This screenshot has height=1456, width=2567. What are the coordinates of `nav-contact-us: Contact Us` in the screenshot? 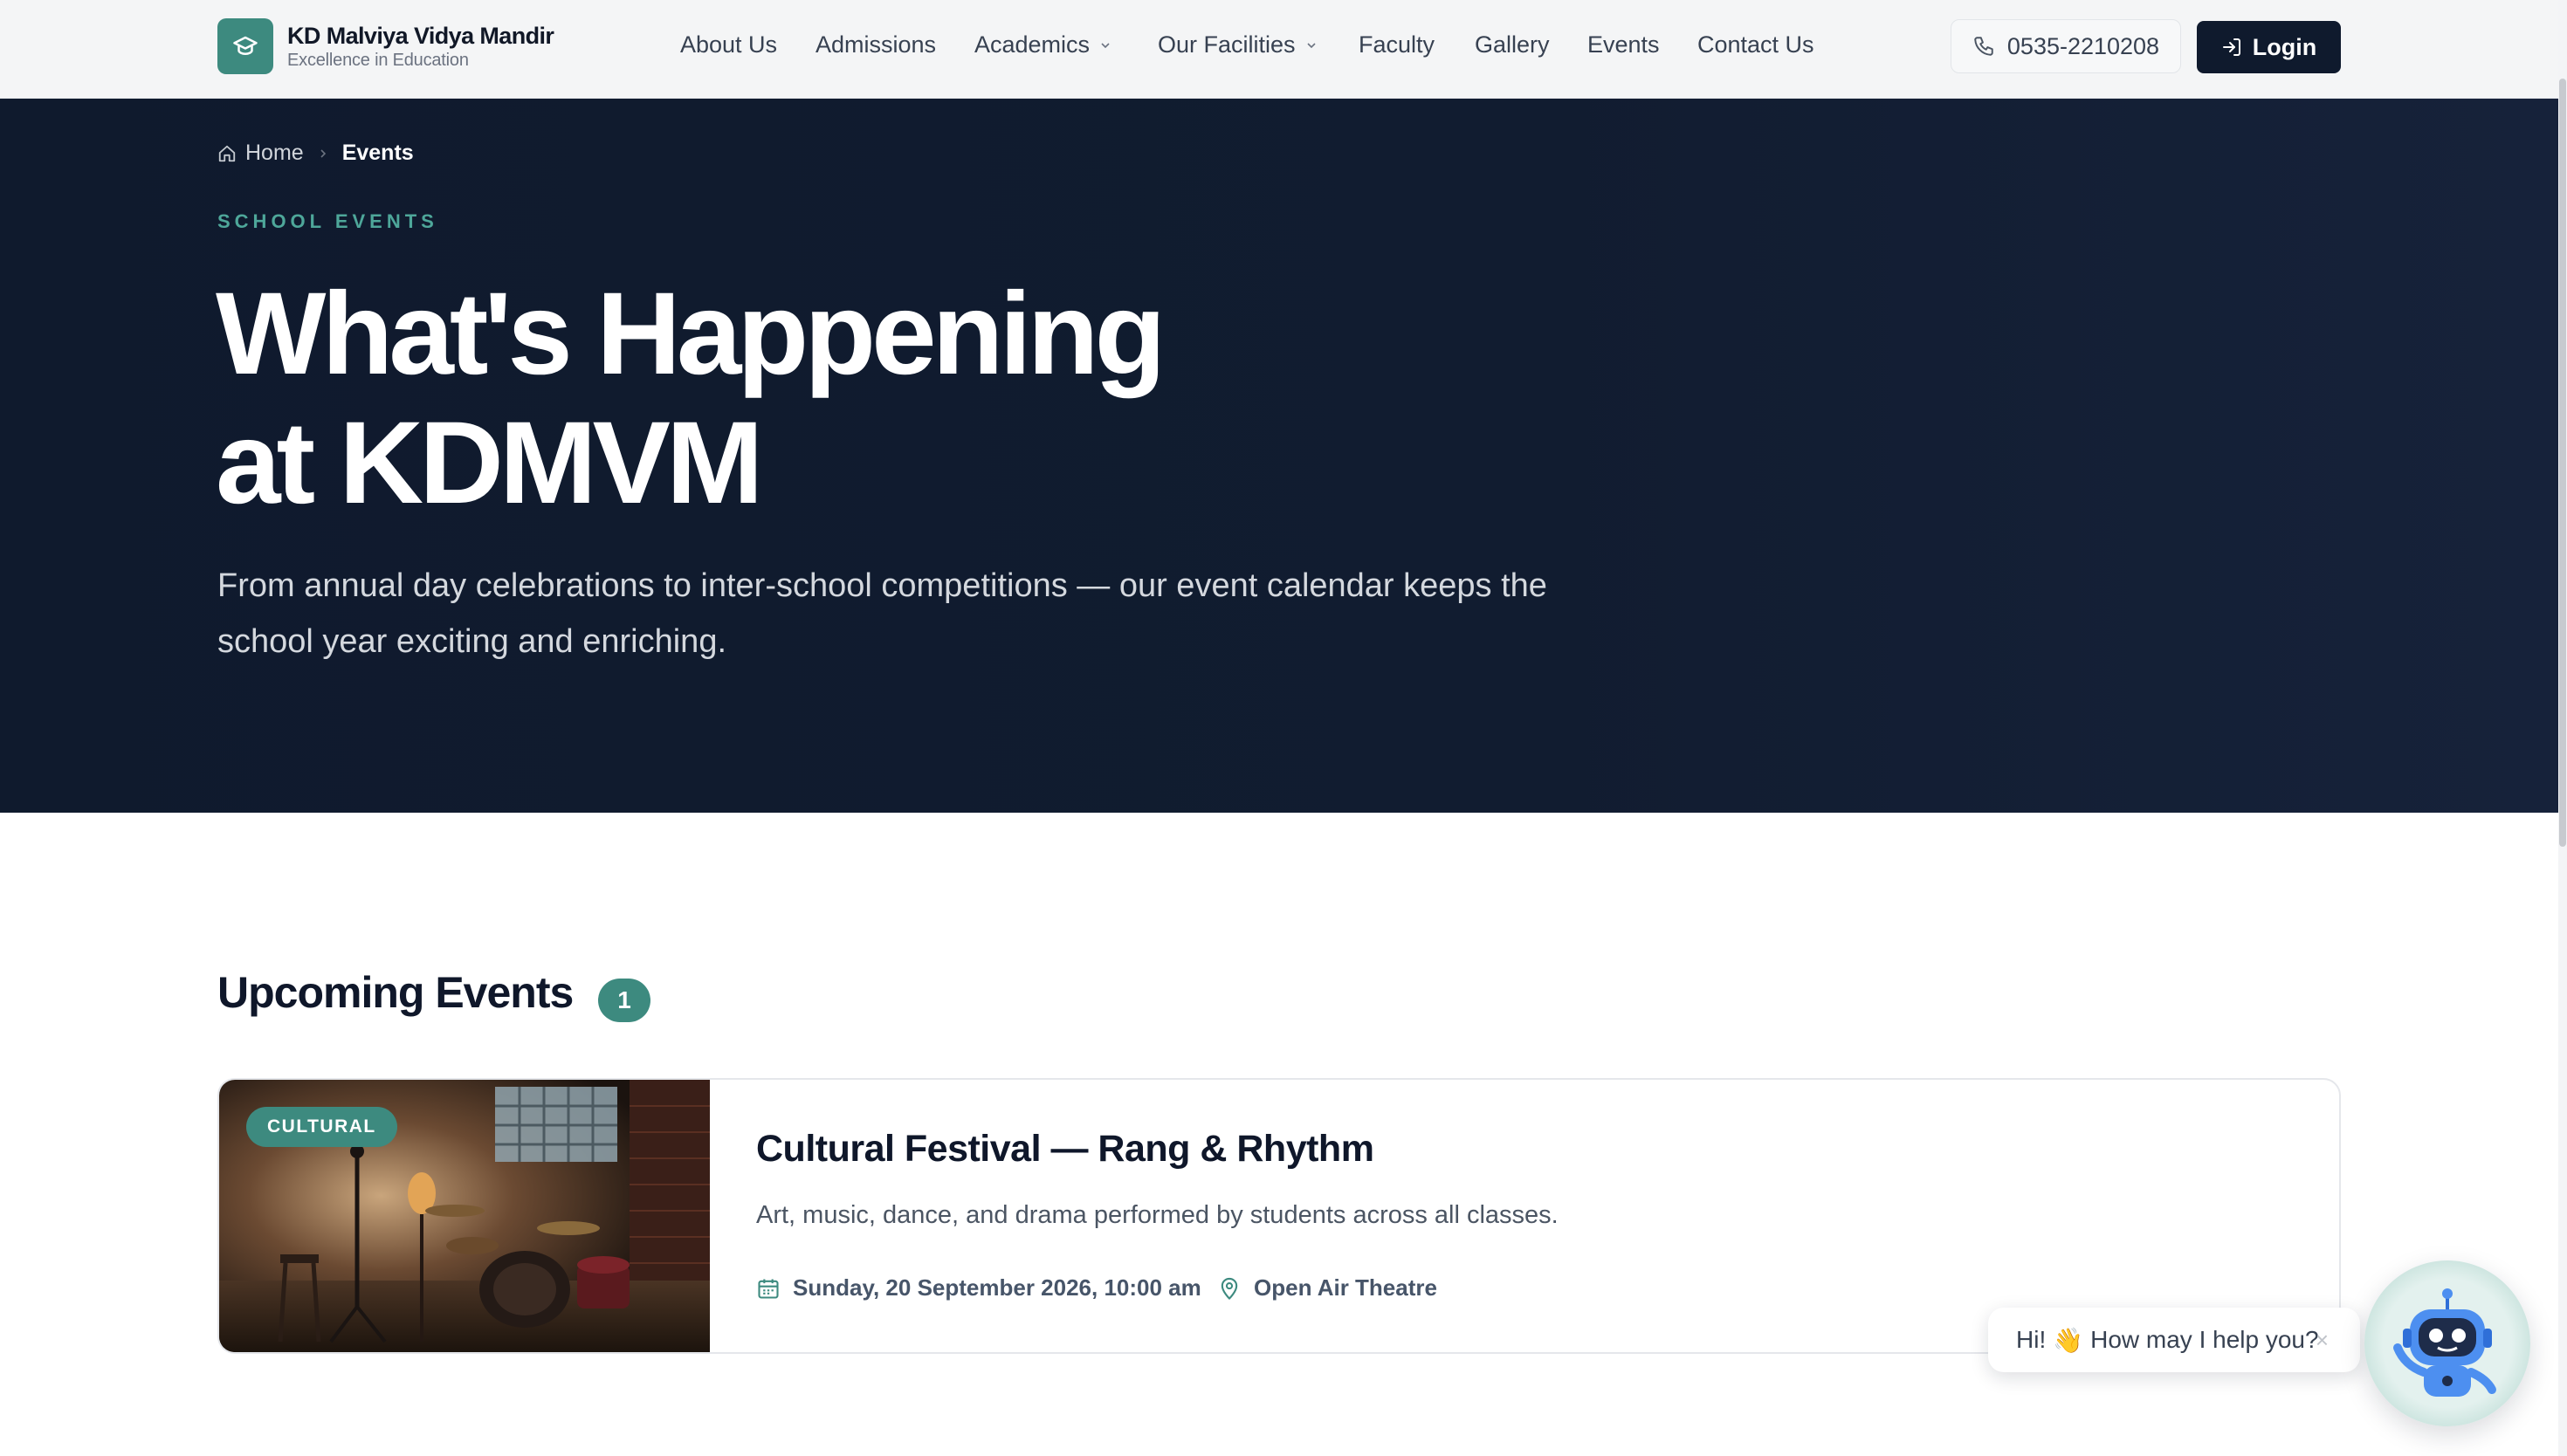 It's located at (1755, 44).